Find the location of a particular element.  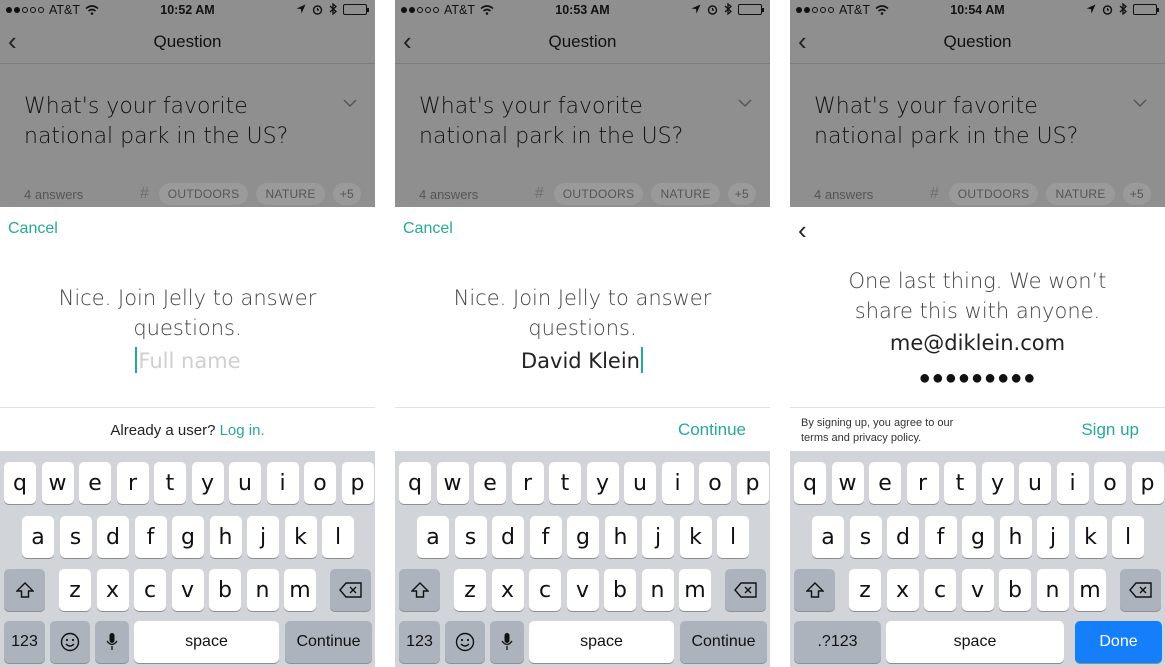

done-key: Done is located at coordinates (1118, 642).